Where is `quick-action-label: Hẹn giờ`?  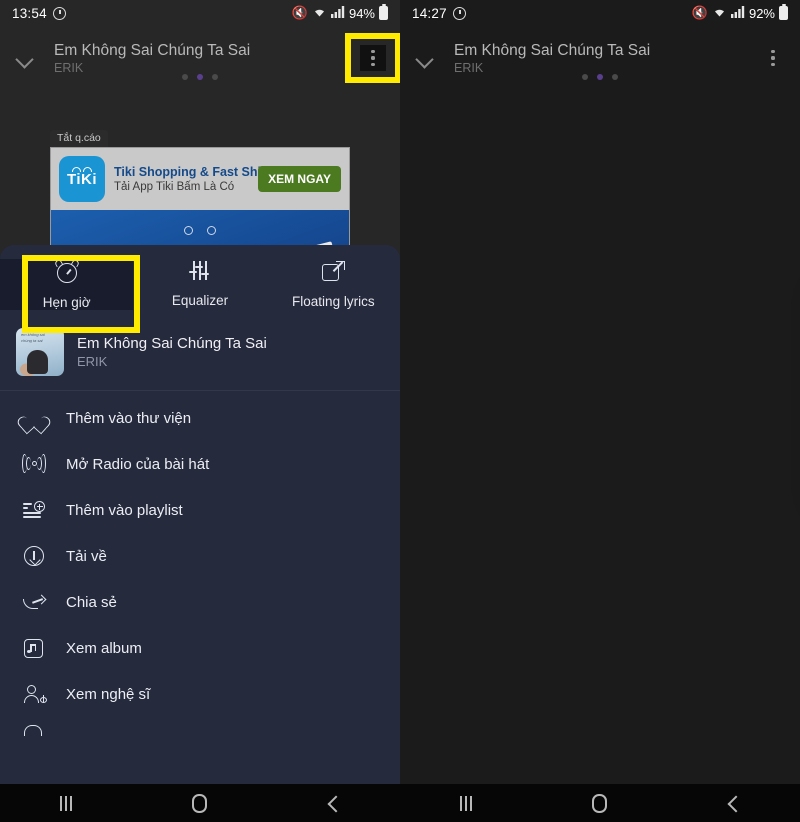 quick-action-label: Hẹn giờ is located at coordinates (66, 302).